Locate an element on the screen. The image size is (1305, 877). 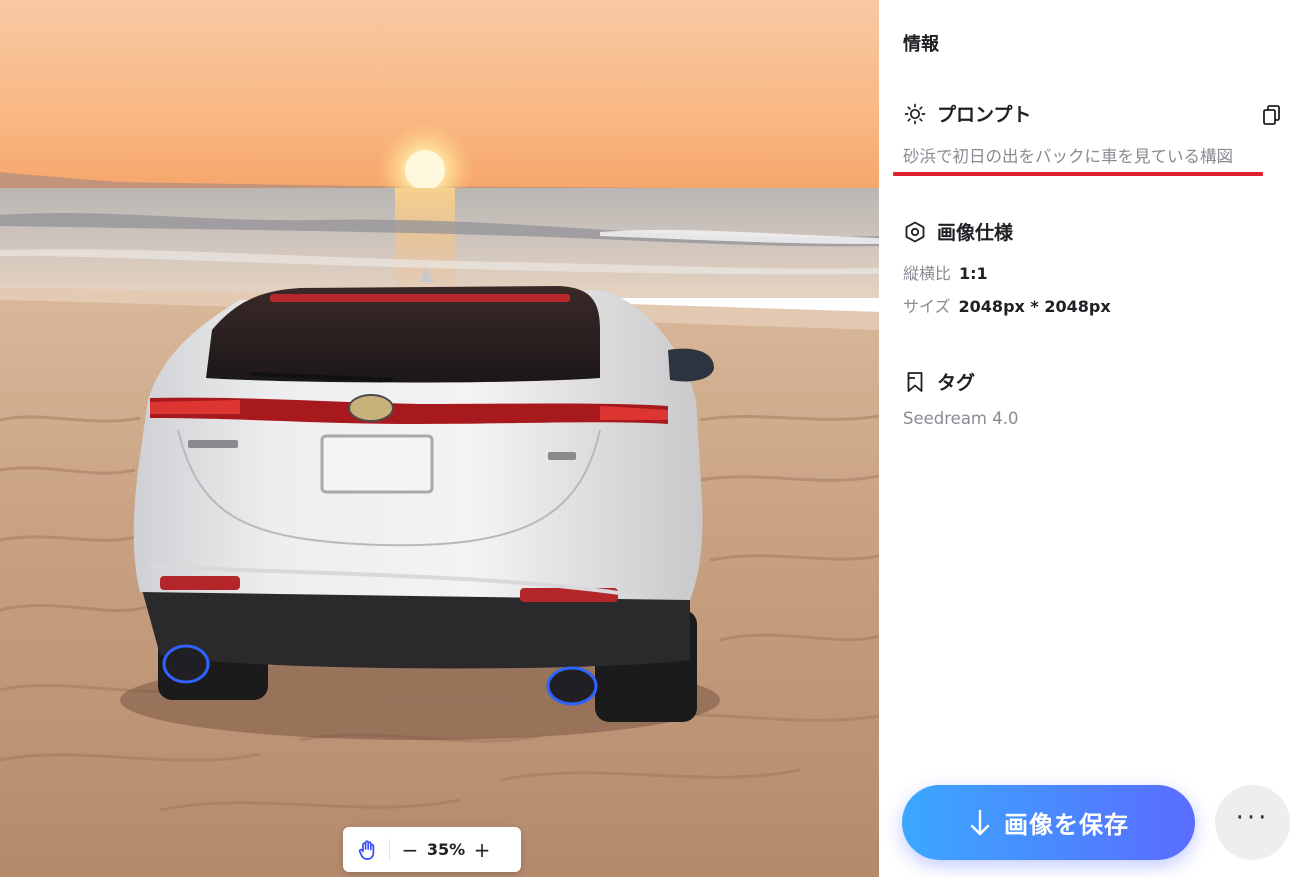
hand-tool-button is located at coordinates (368, 850).